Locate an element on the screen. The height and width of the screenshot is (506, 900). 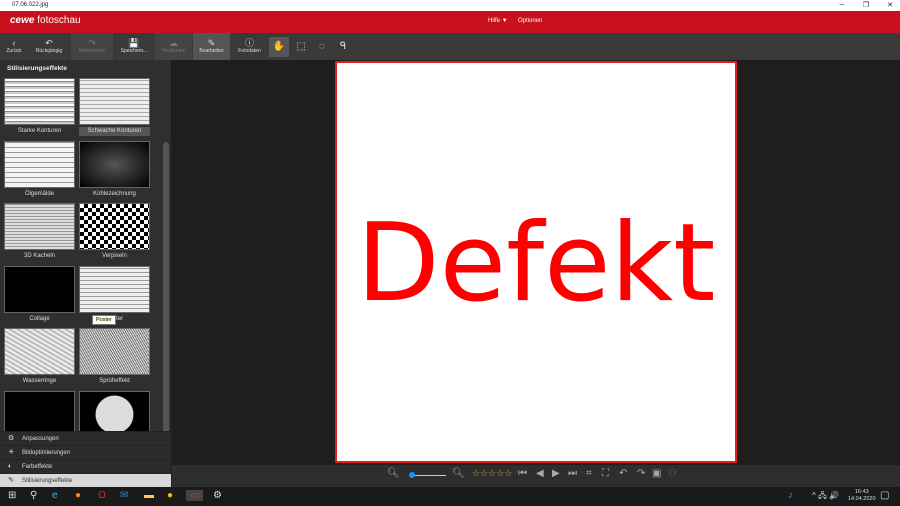
panel-image-optimization: ☀ Bildoptimierungen is located at coordinates (85, 452).